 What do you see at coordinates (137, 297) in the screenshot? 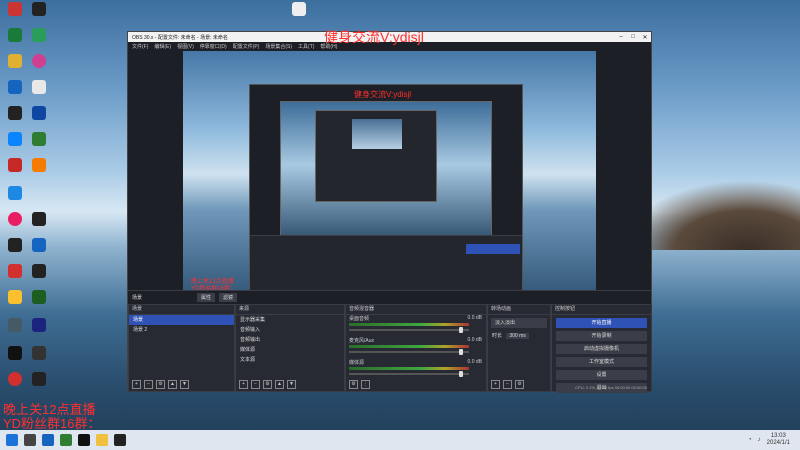
I see `scene-label: 场景` at bounding box center [137, 297].